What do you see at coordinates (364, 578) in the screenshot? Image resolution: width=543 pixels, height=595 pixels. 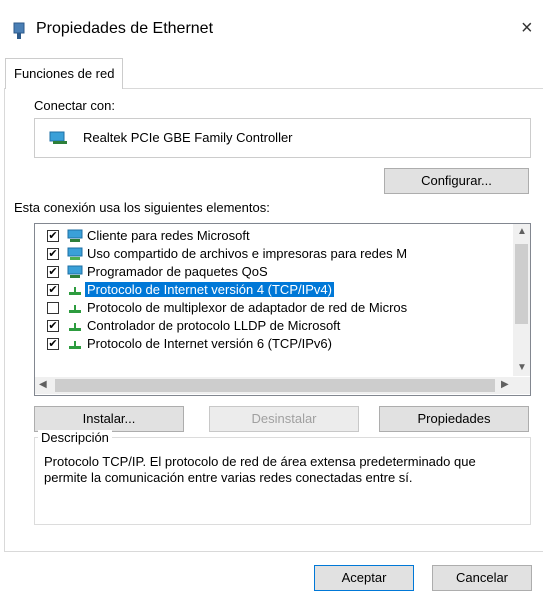 I see `ok-button: Aceptar` at bounding box center [364, 578].